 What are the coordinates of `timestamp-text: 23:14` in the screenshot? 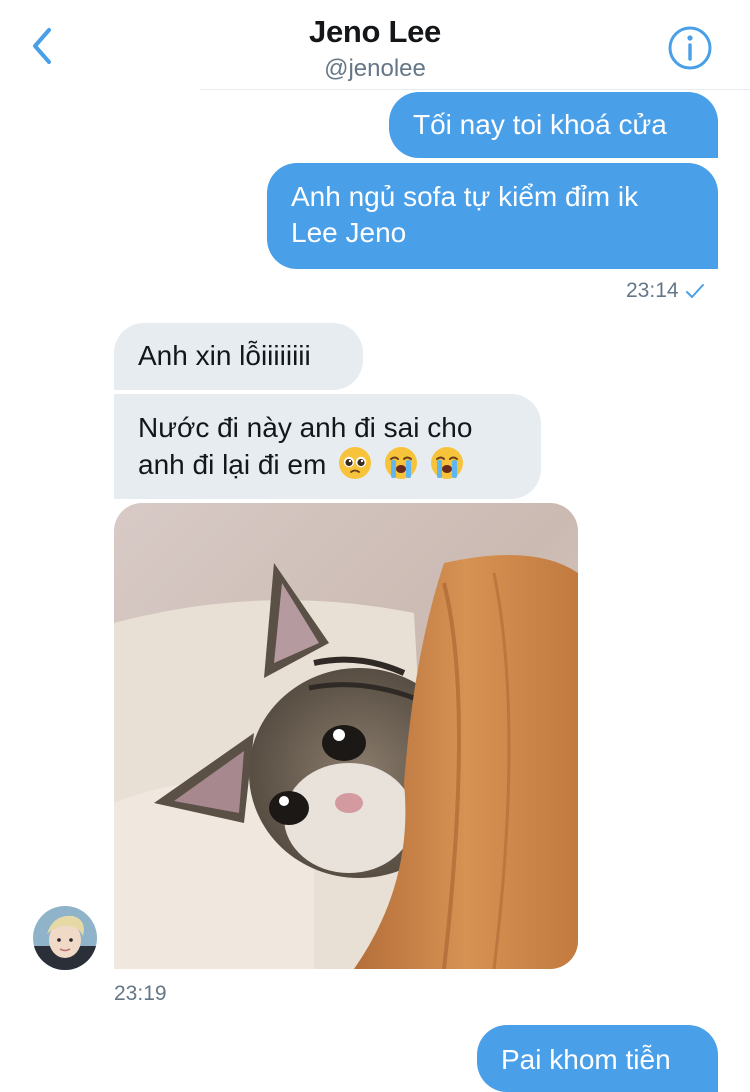 It's located at (652, 290).